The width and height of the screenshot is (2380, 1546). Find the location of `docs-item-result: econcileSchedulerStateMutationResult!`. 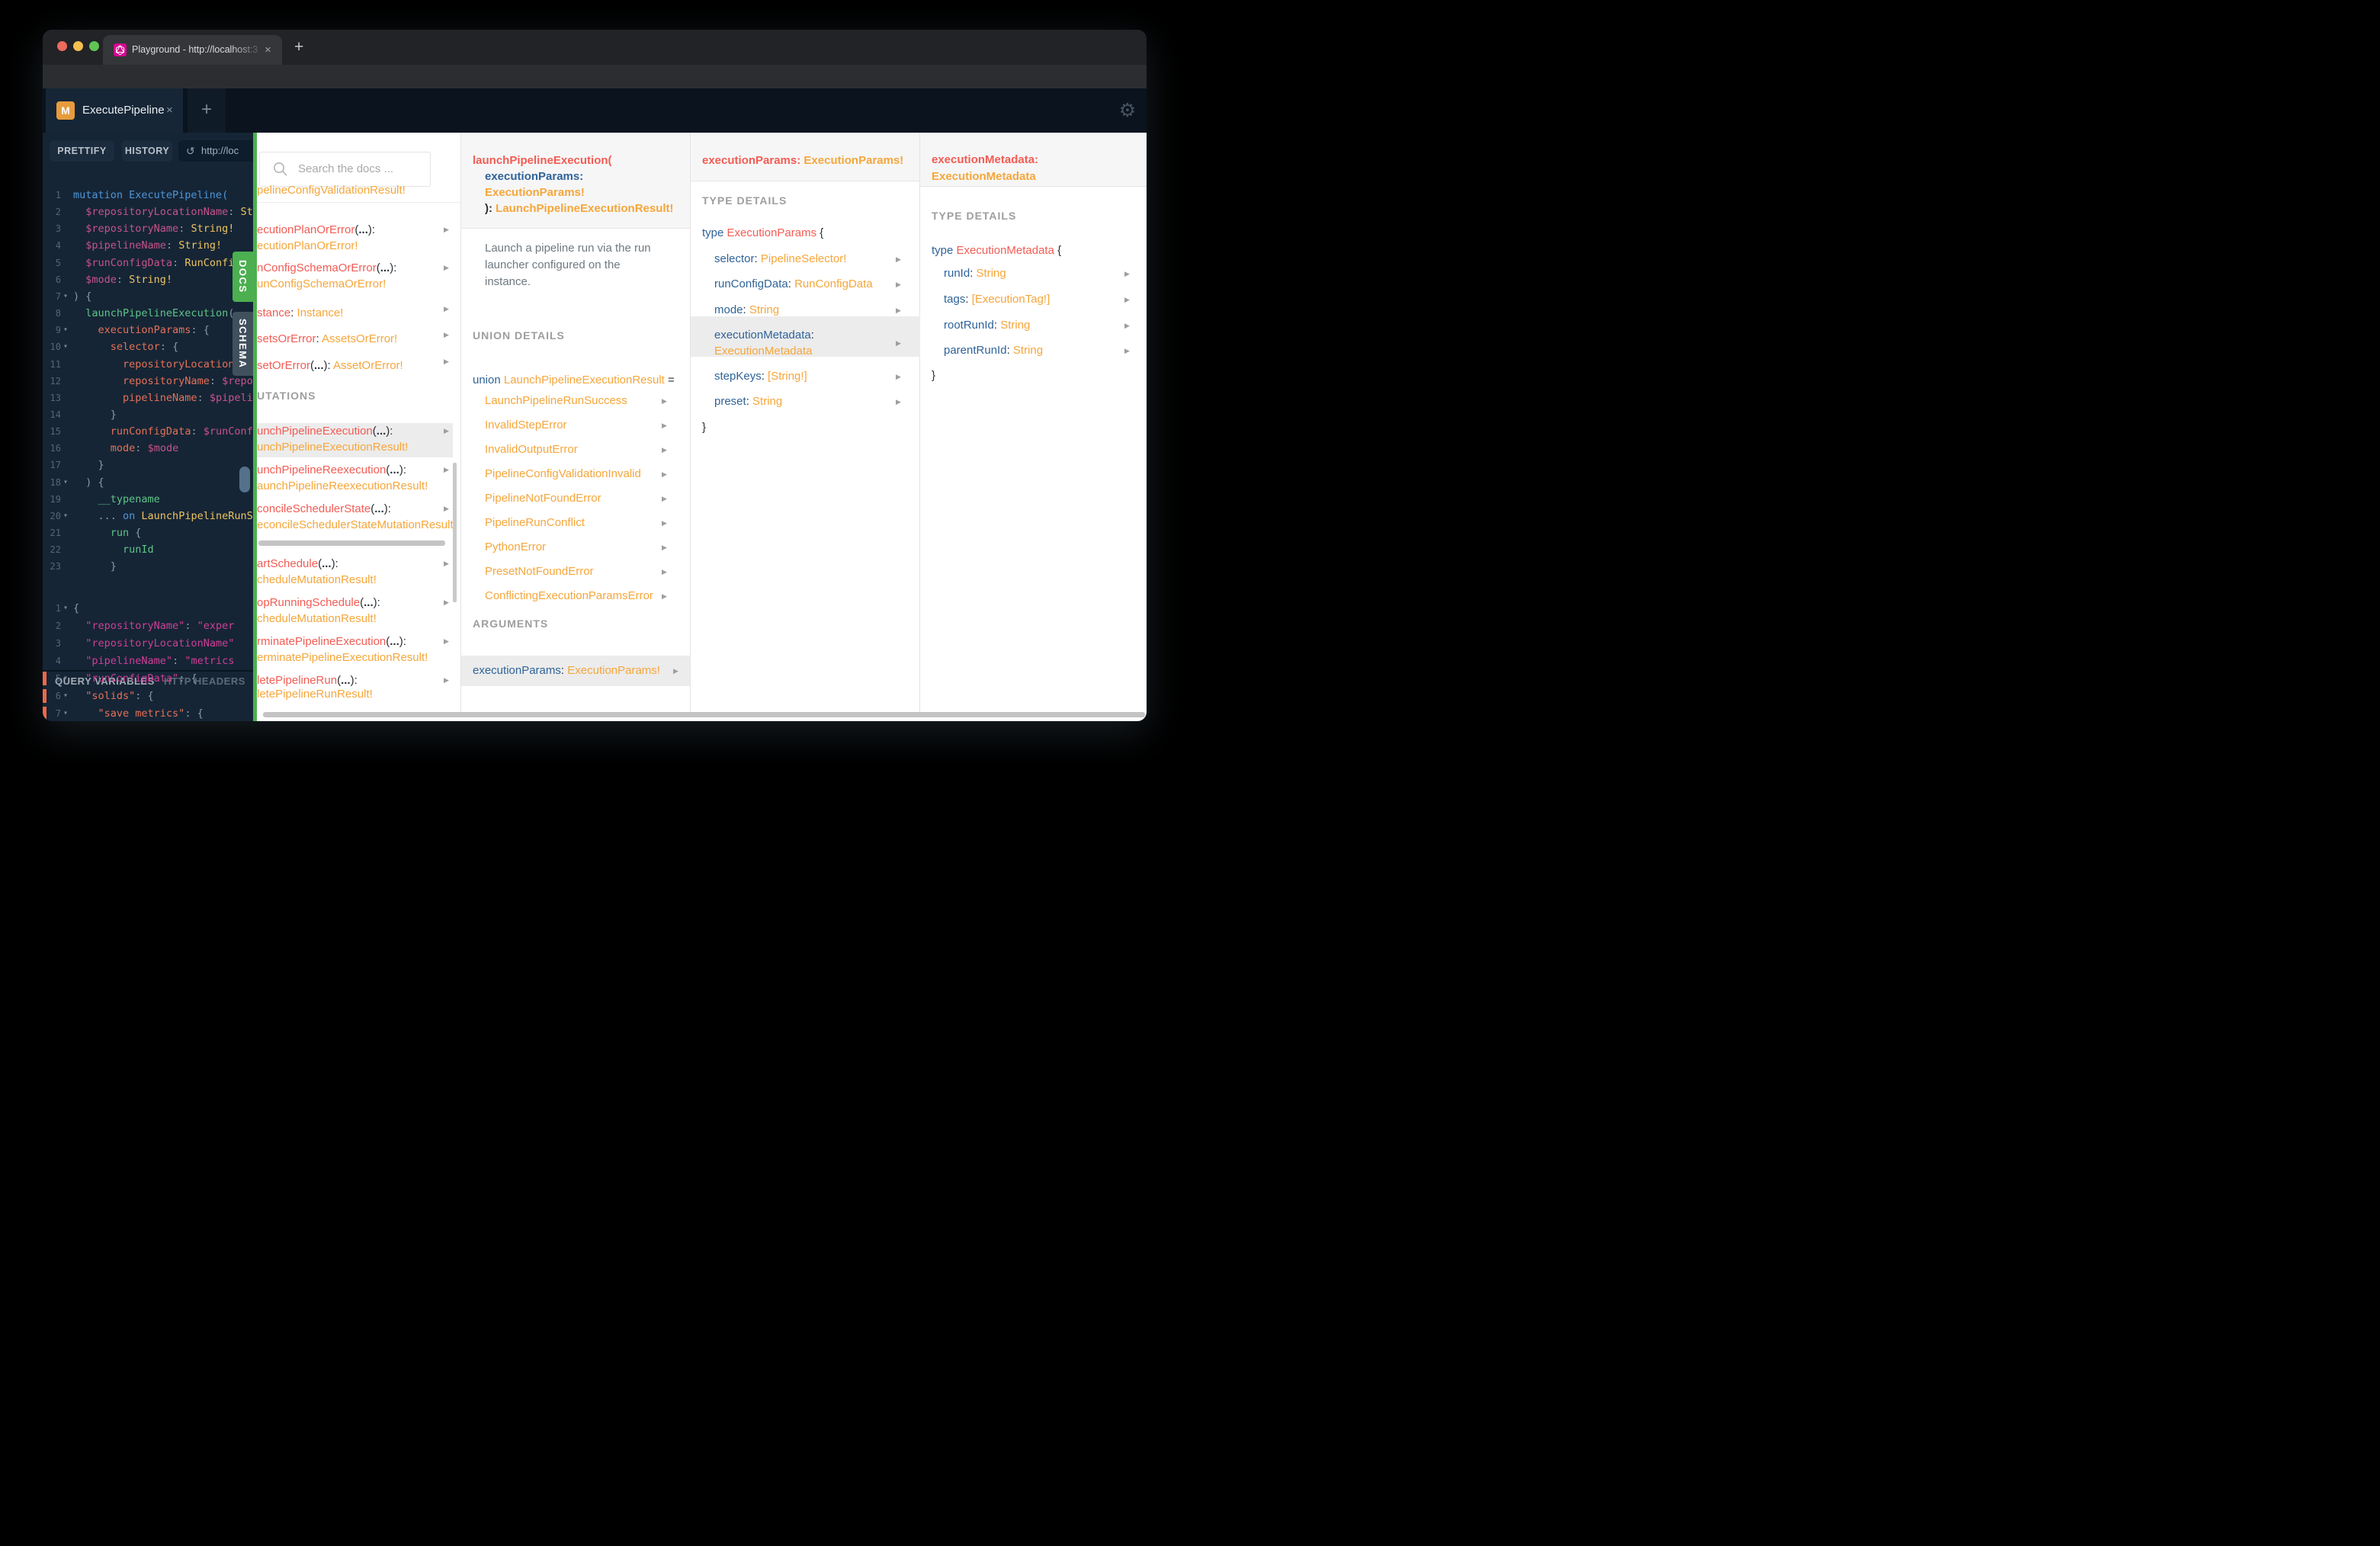

docs-item-result: econcileSchedulerStateMutationResult! is located at coordinates (357, 525).